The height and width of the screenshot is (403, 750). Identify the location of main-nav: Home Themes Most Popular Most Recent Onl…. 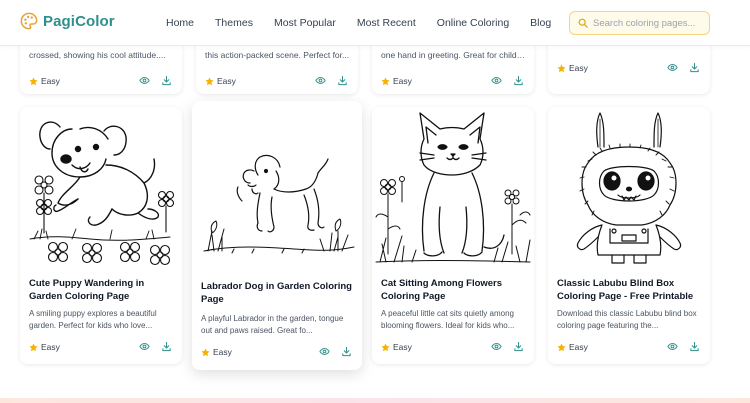
(369, 23).